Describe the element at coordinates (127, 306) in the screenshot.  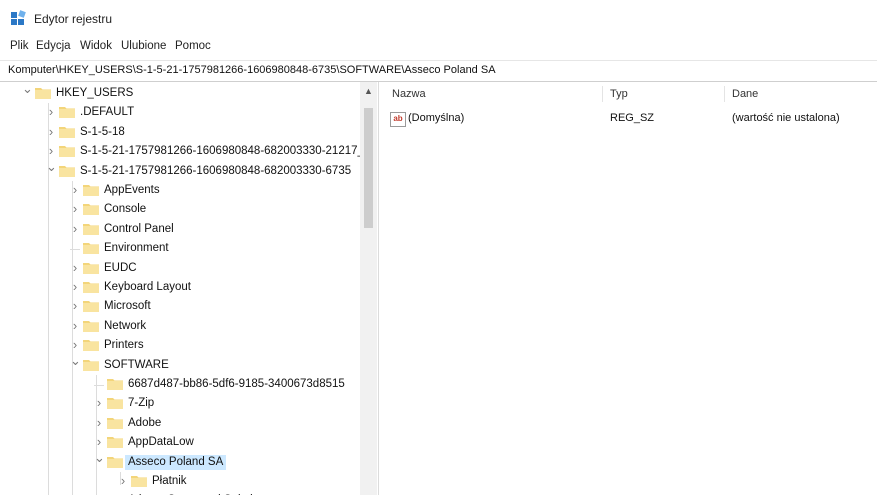
I see `tree-node-label: Microsoft` at that location.